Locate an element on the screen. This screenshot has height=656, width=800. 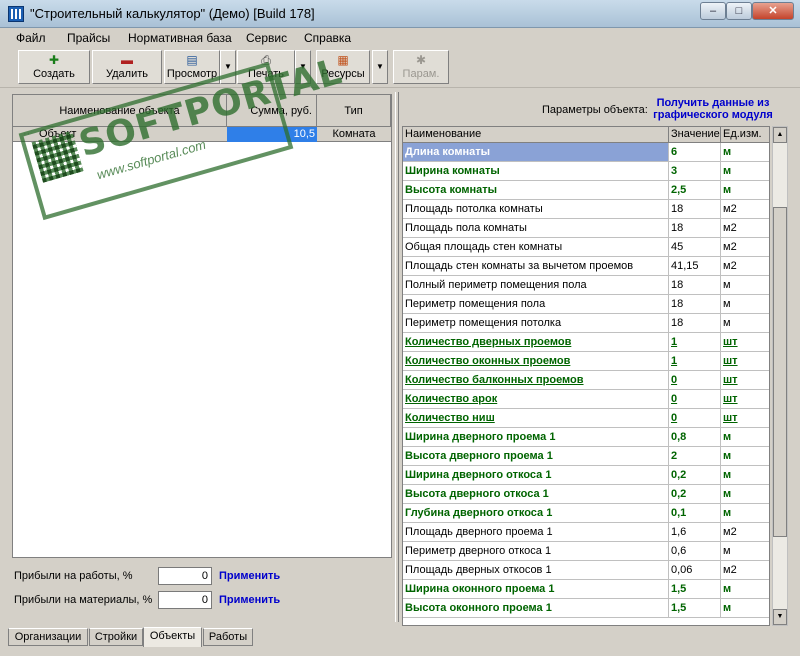
param-unit-cell: шт is located at coordinates (745, 342).